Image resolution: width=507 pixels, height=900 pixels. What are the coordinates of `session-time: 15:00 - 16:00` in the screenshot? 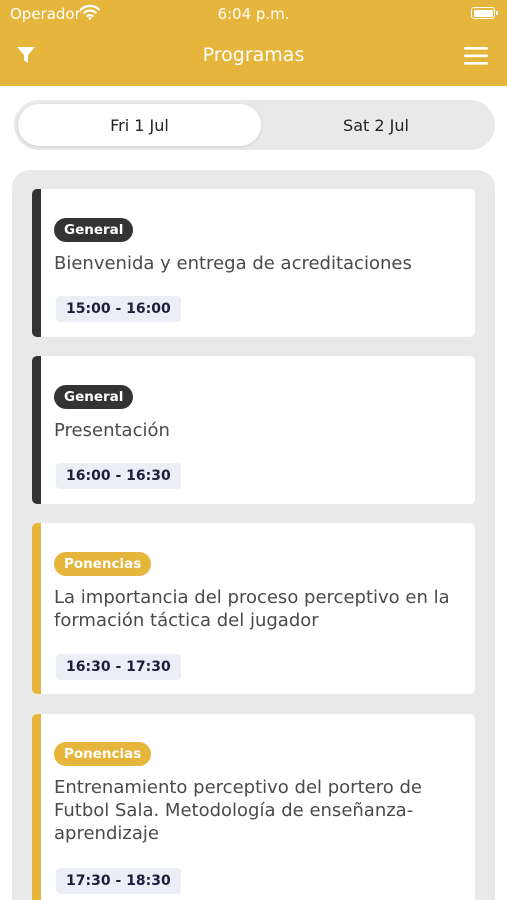 It's located at (118, 309).